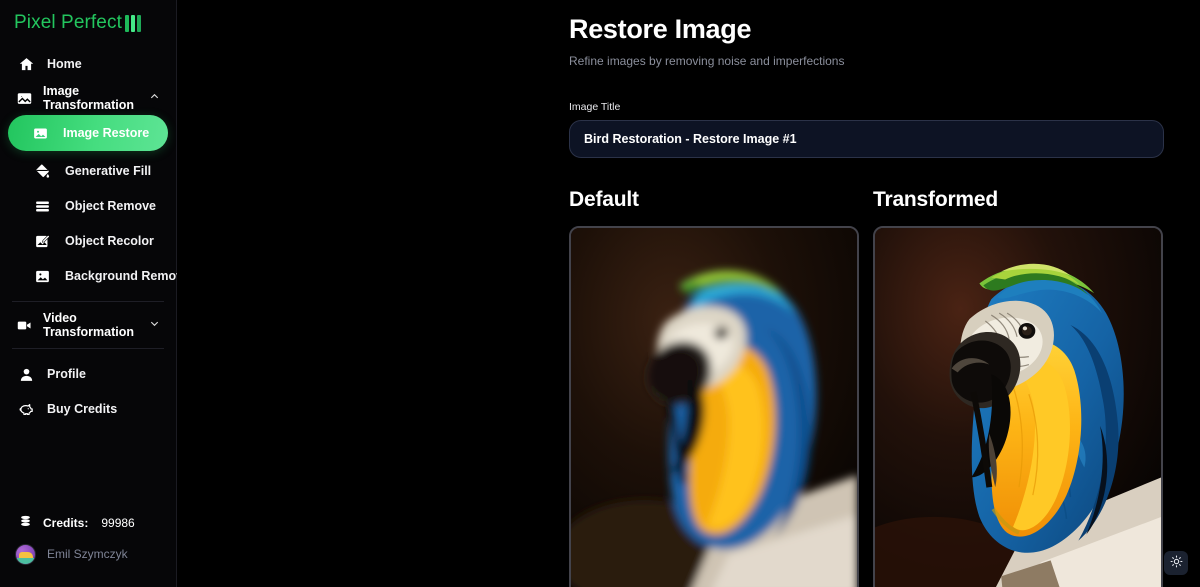 The height and width of the screenshot is (587, 1200). Describe the element at coordinates (25, 554) in the screenshot. I see `avatar` at that location.